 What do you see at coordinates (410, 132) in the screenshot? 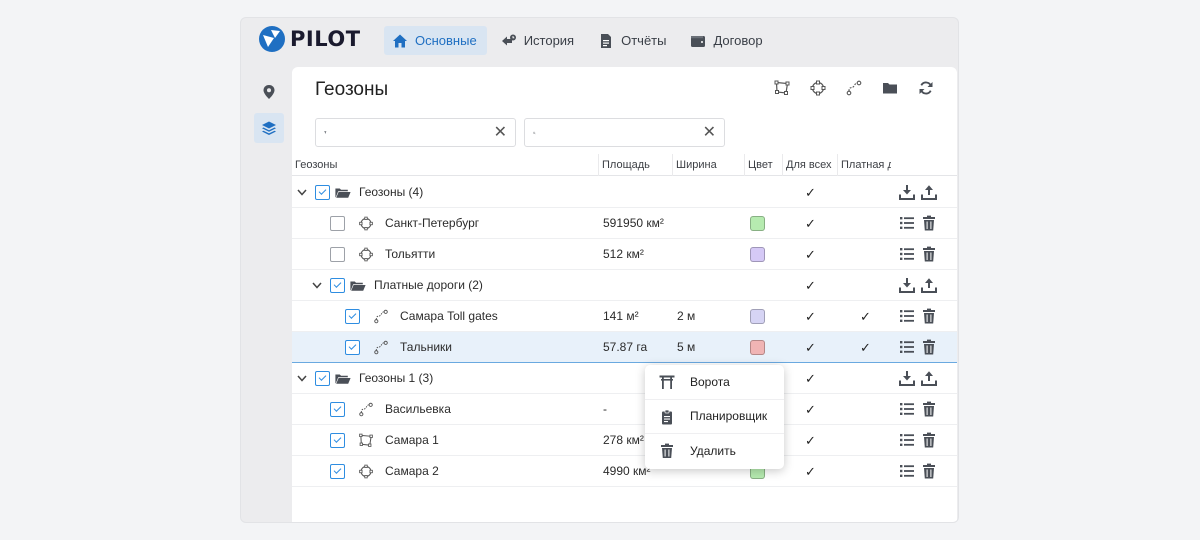
I see `filter-input` at bounding box center [410, 132].